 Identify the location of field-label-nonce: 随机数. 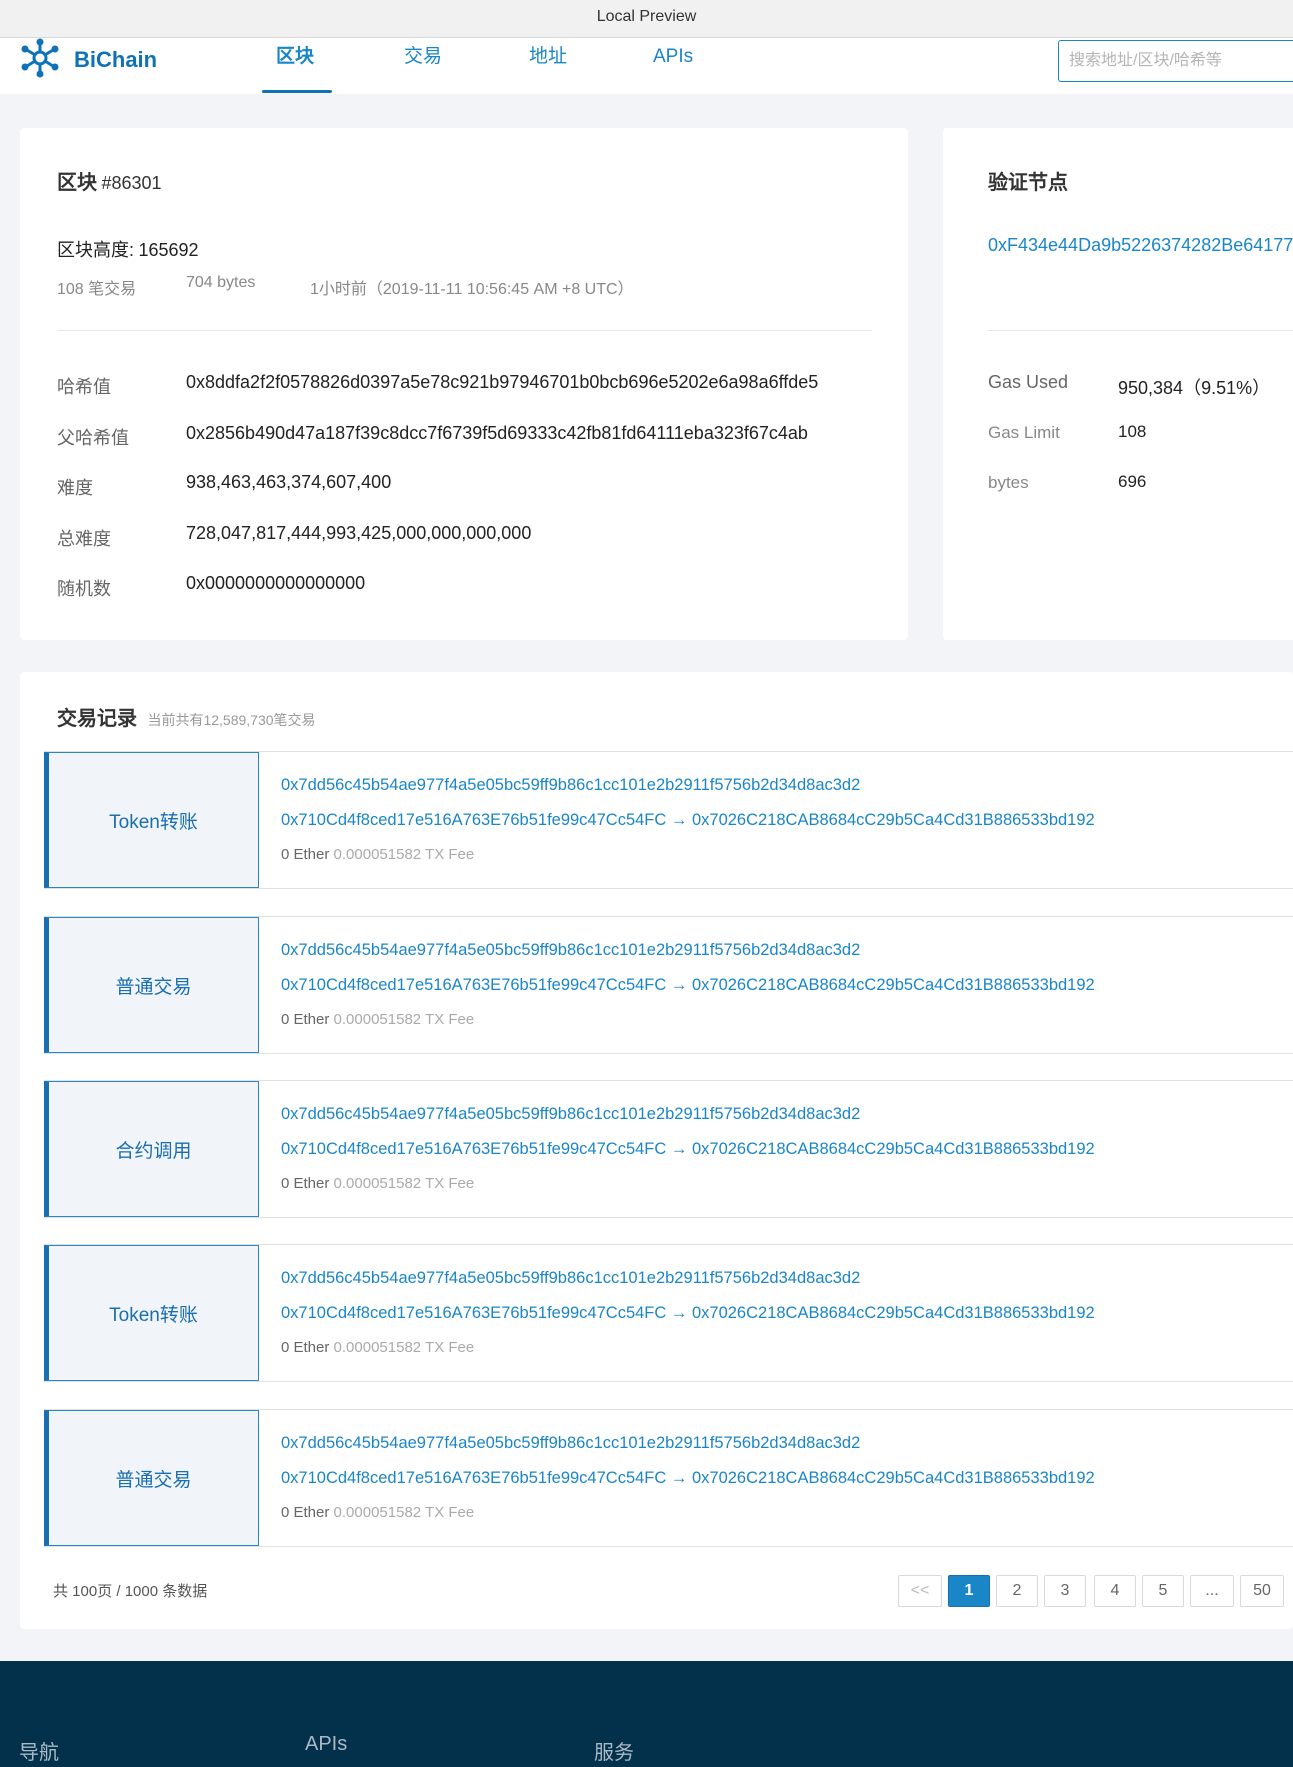
(84, 589).